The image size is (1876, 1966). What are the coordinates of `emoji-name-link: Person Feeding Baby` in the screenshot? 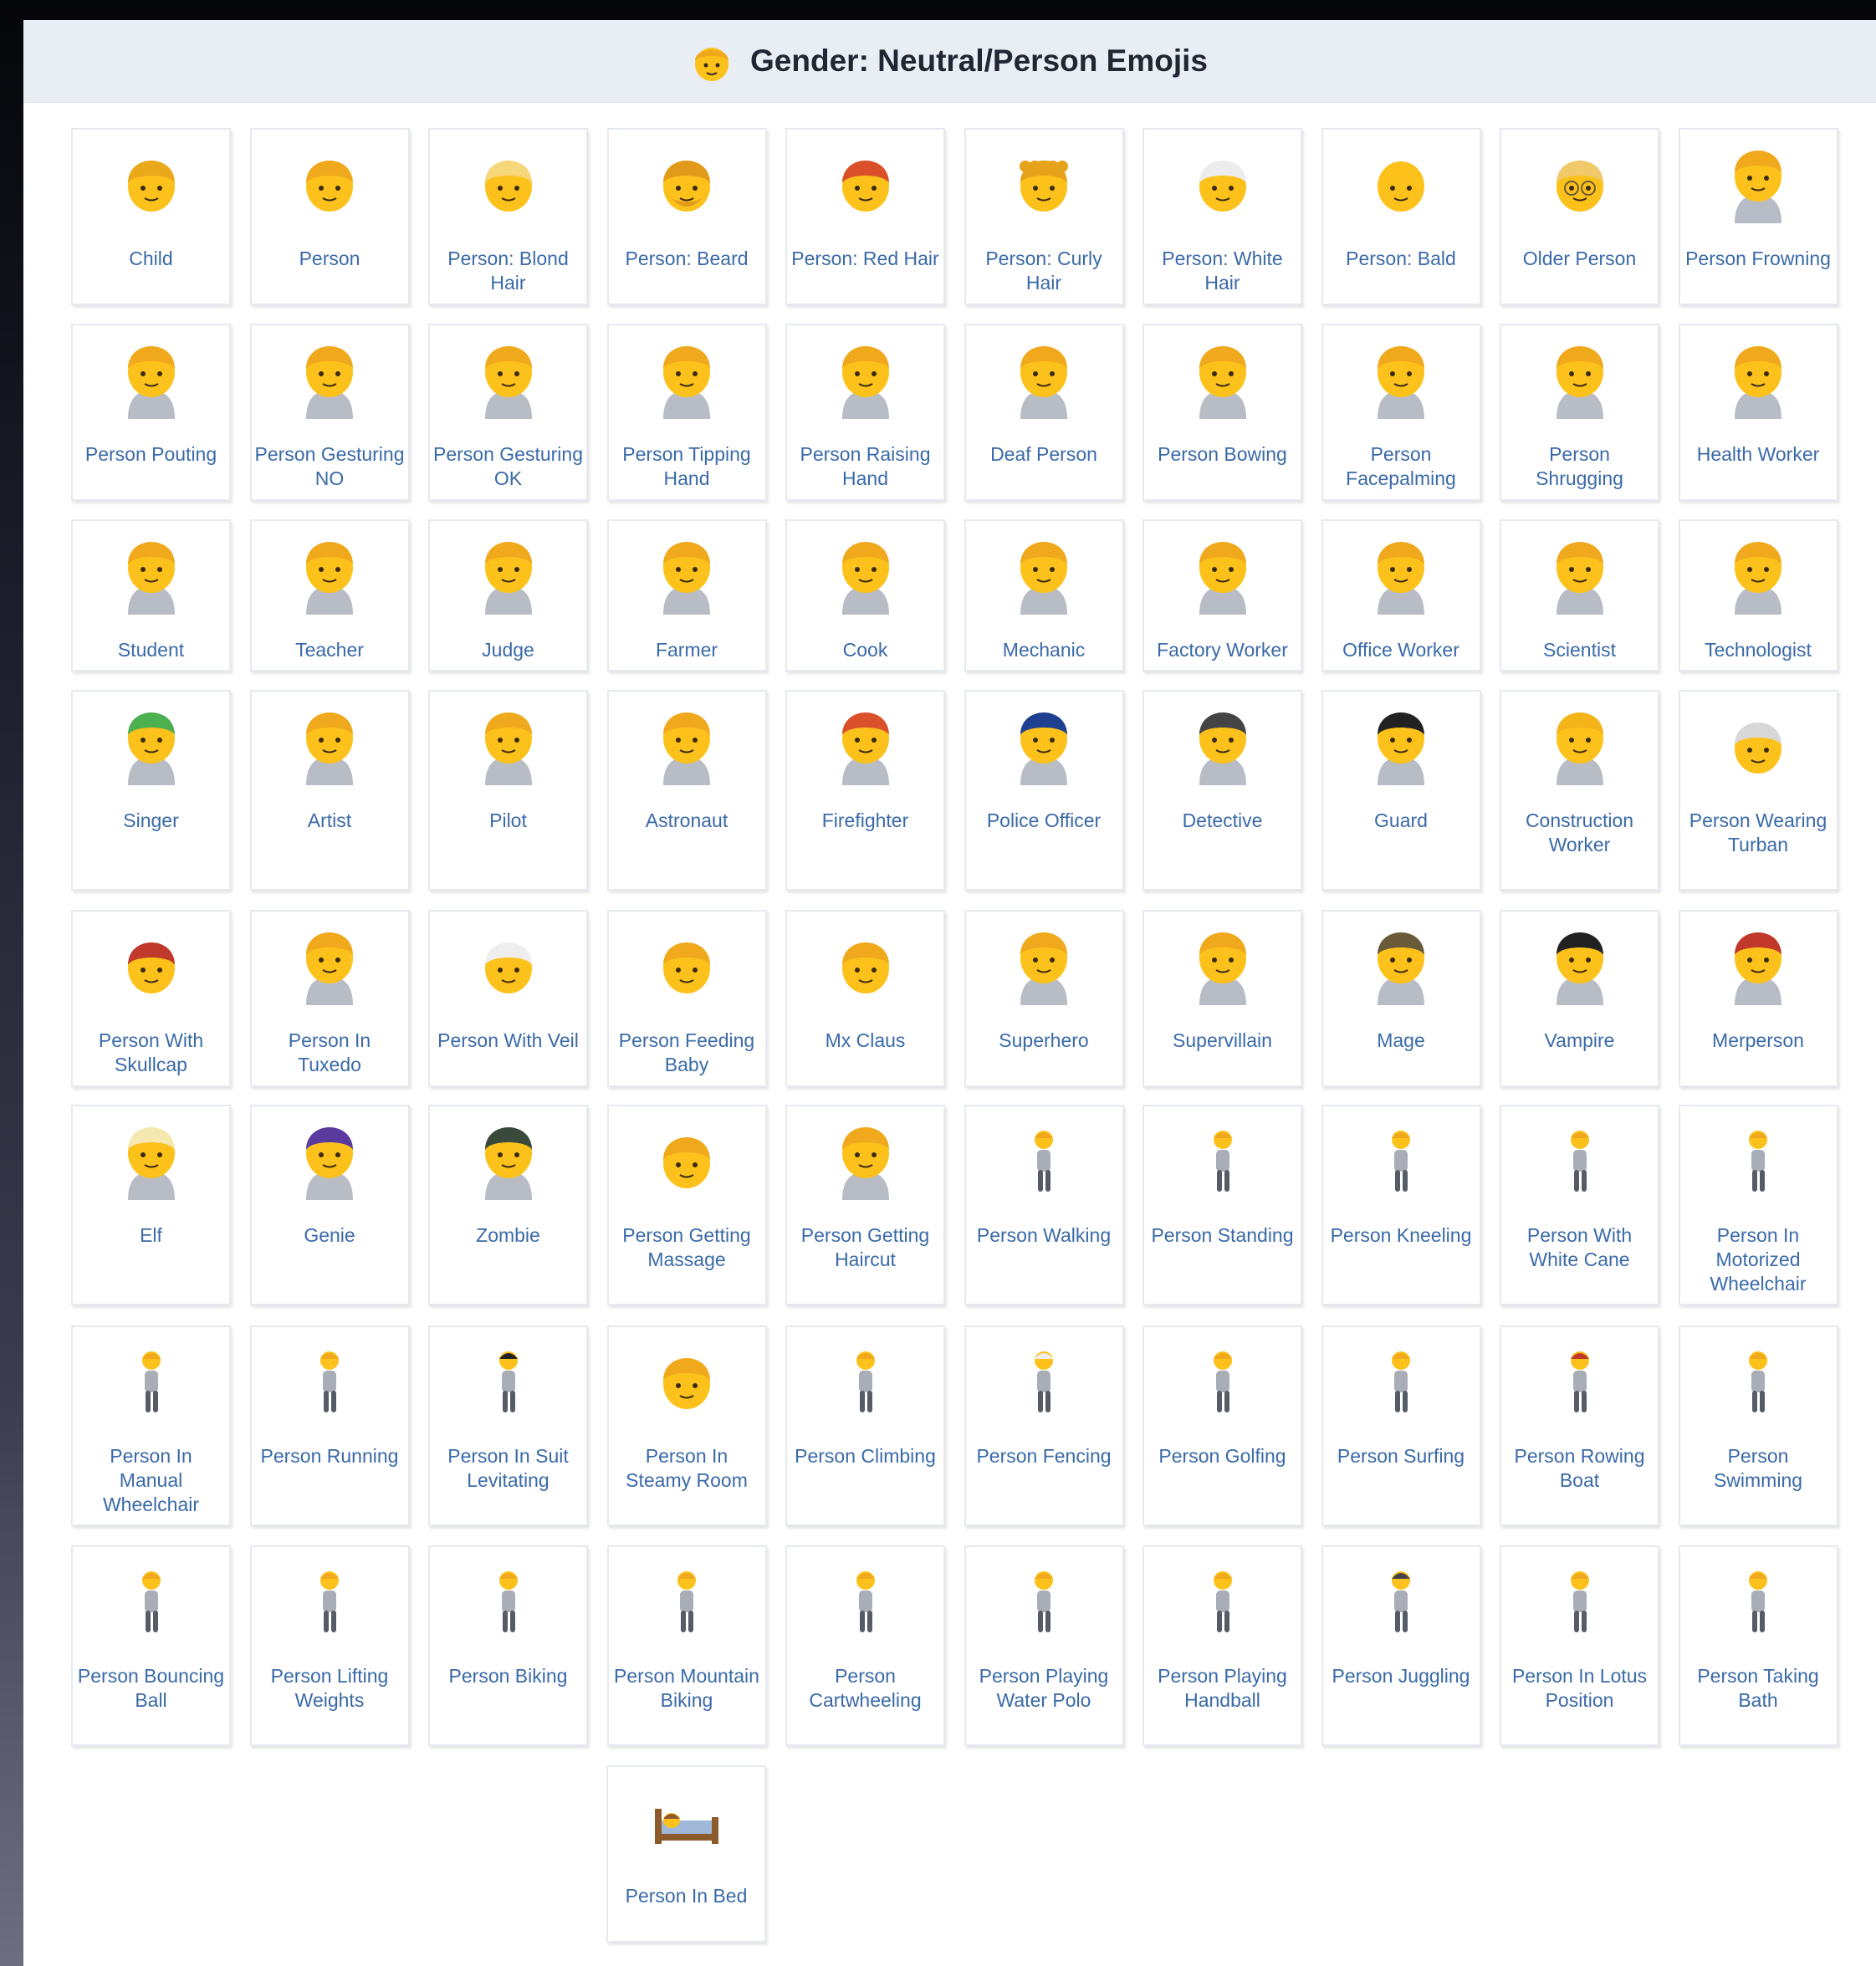 It's located at (687, 1053).